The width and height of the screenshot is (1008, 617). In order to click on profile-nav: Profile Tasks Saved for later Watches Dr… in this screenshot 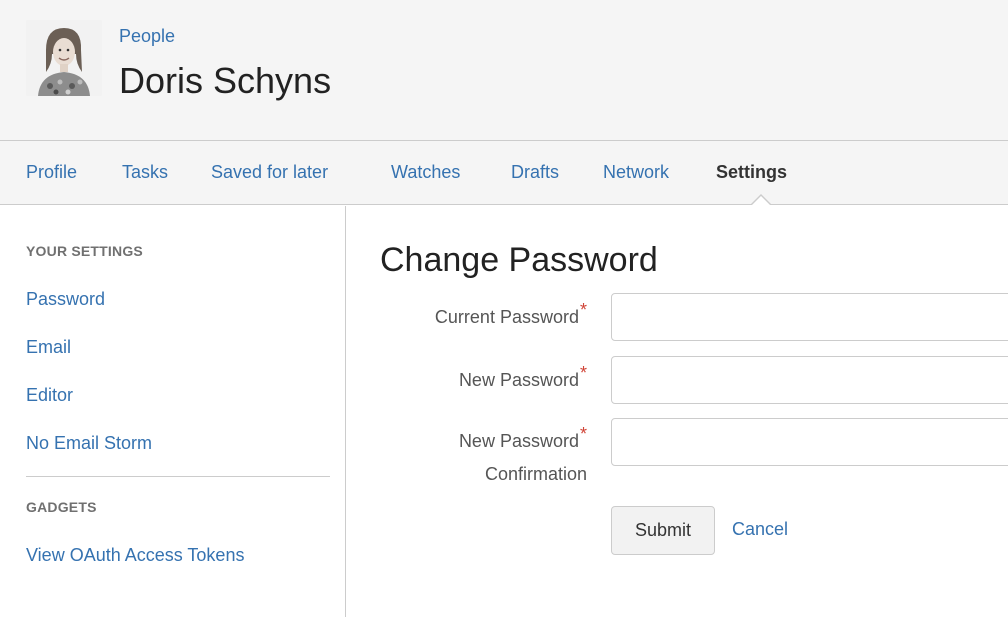, I will do `click(504, 173)`.